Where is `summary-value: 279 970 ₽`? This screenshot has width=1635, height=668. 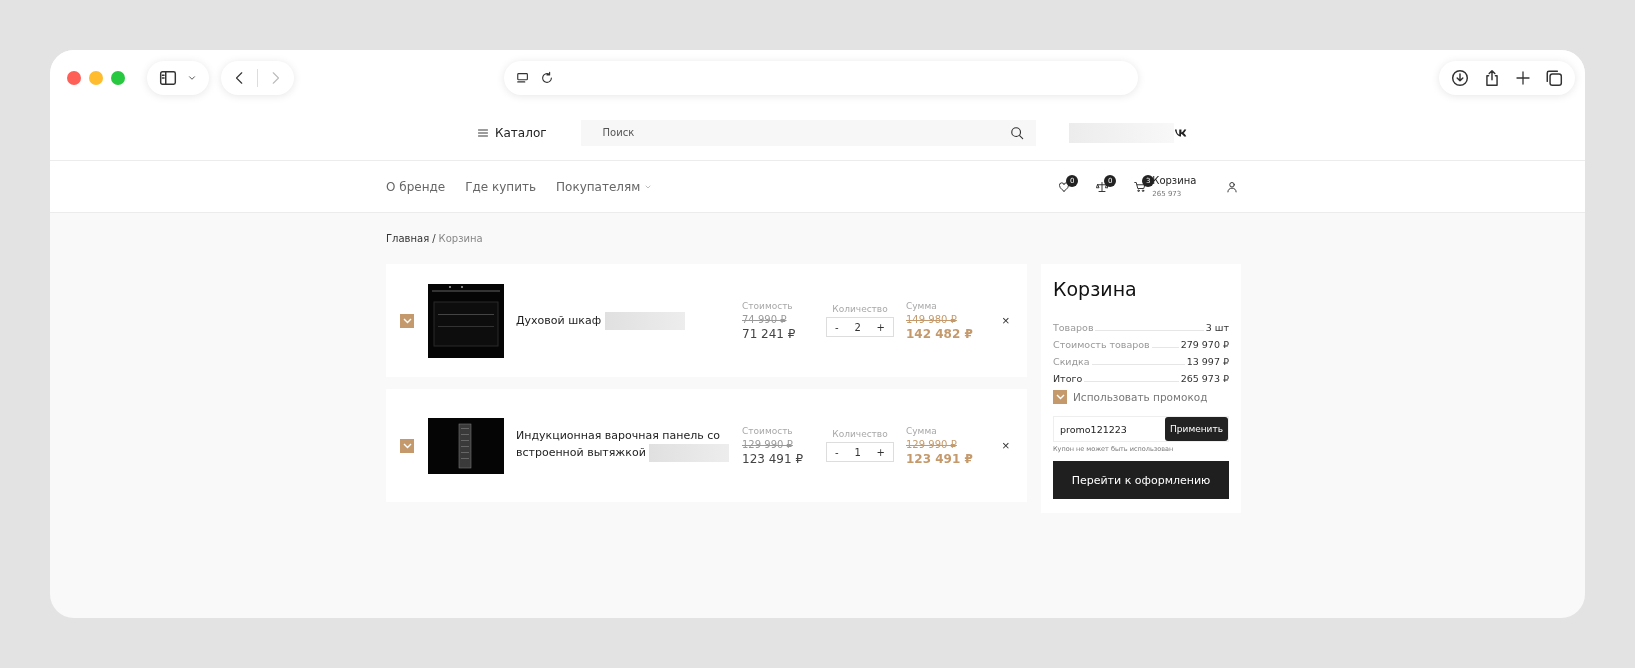
summary-value: 279 970 ₽ is located at coordinates (1204, 344).